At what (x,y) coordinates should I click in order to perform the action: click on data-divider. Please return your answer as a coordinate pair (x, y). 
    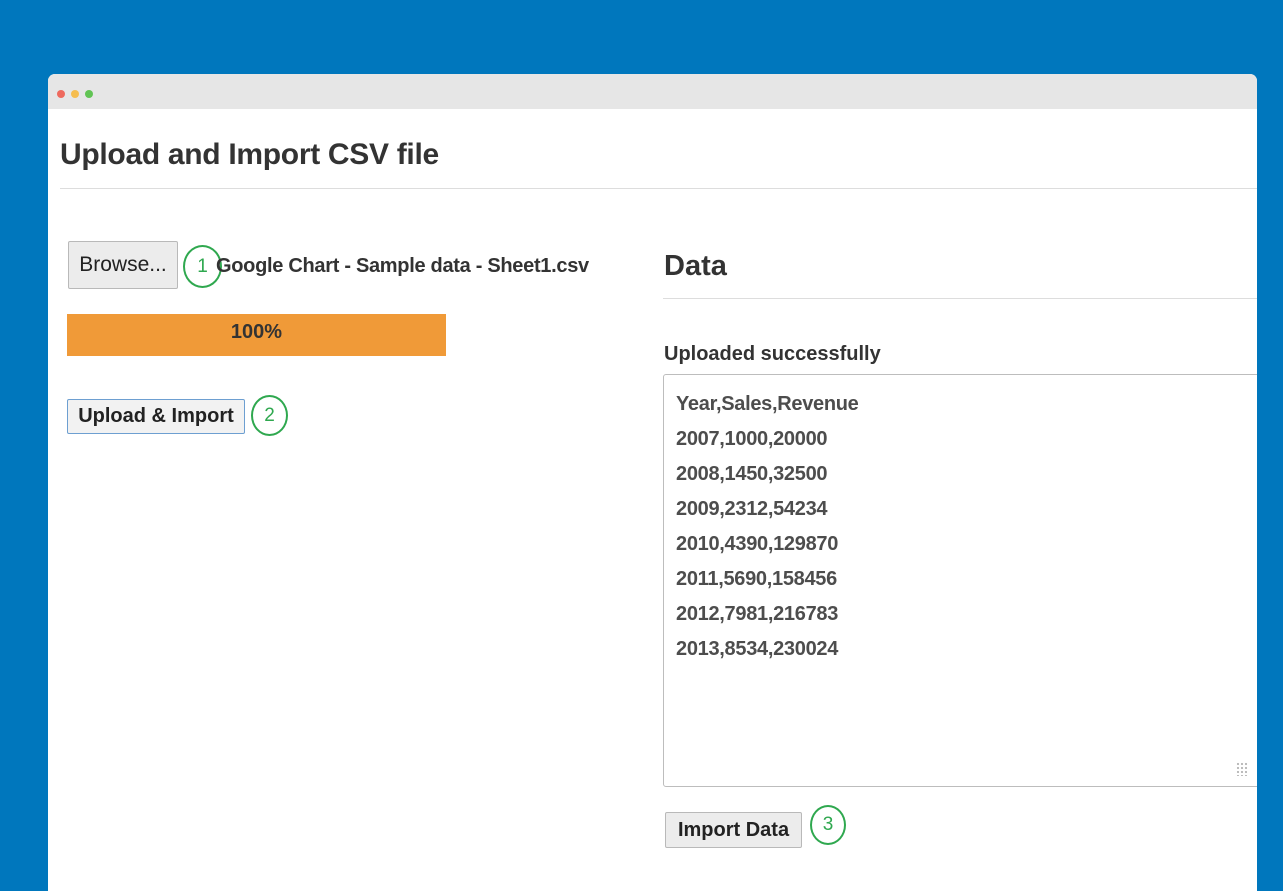
    Looking at the image, I should click on (960, 298).